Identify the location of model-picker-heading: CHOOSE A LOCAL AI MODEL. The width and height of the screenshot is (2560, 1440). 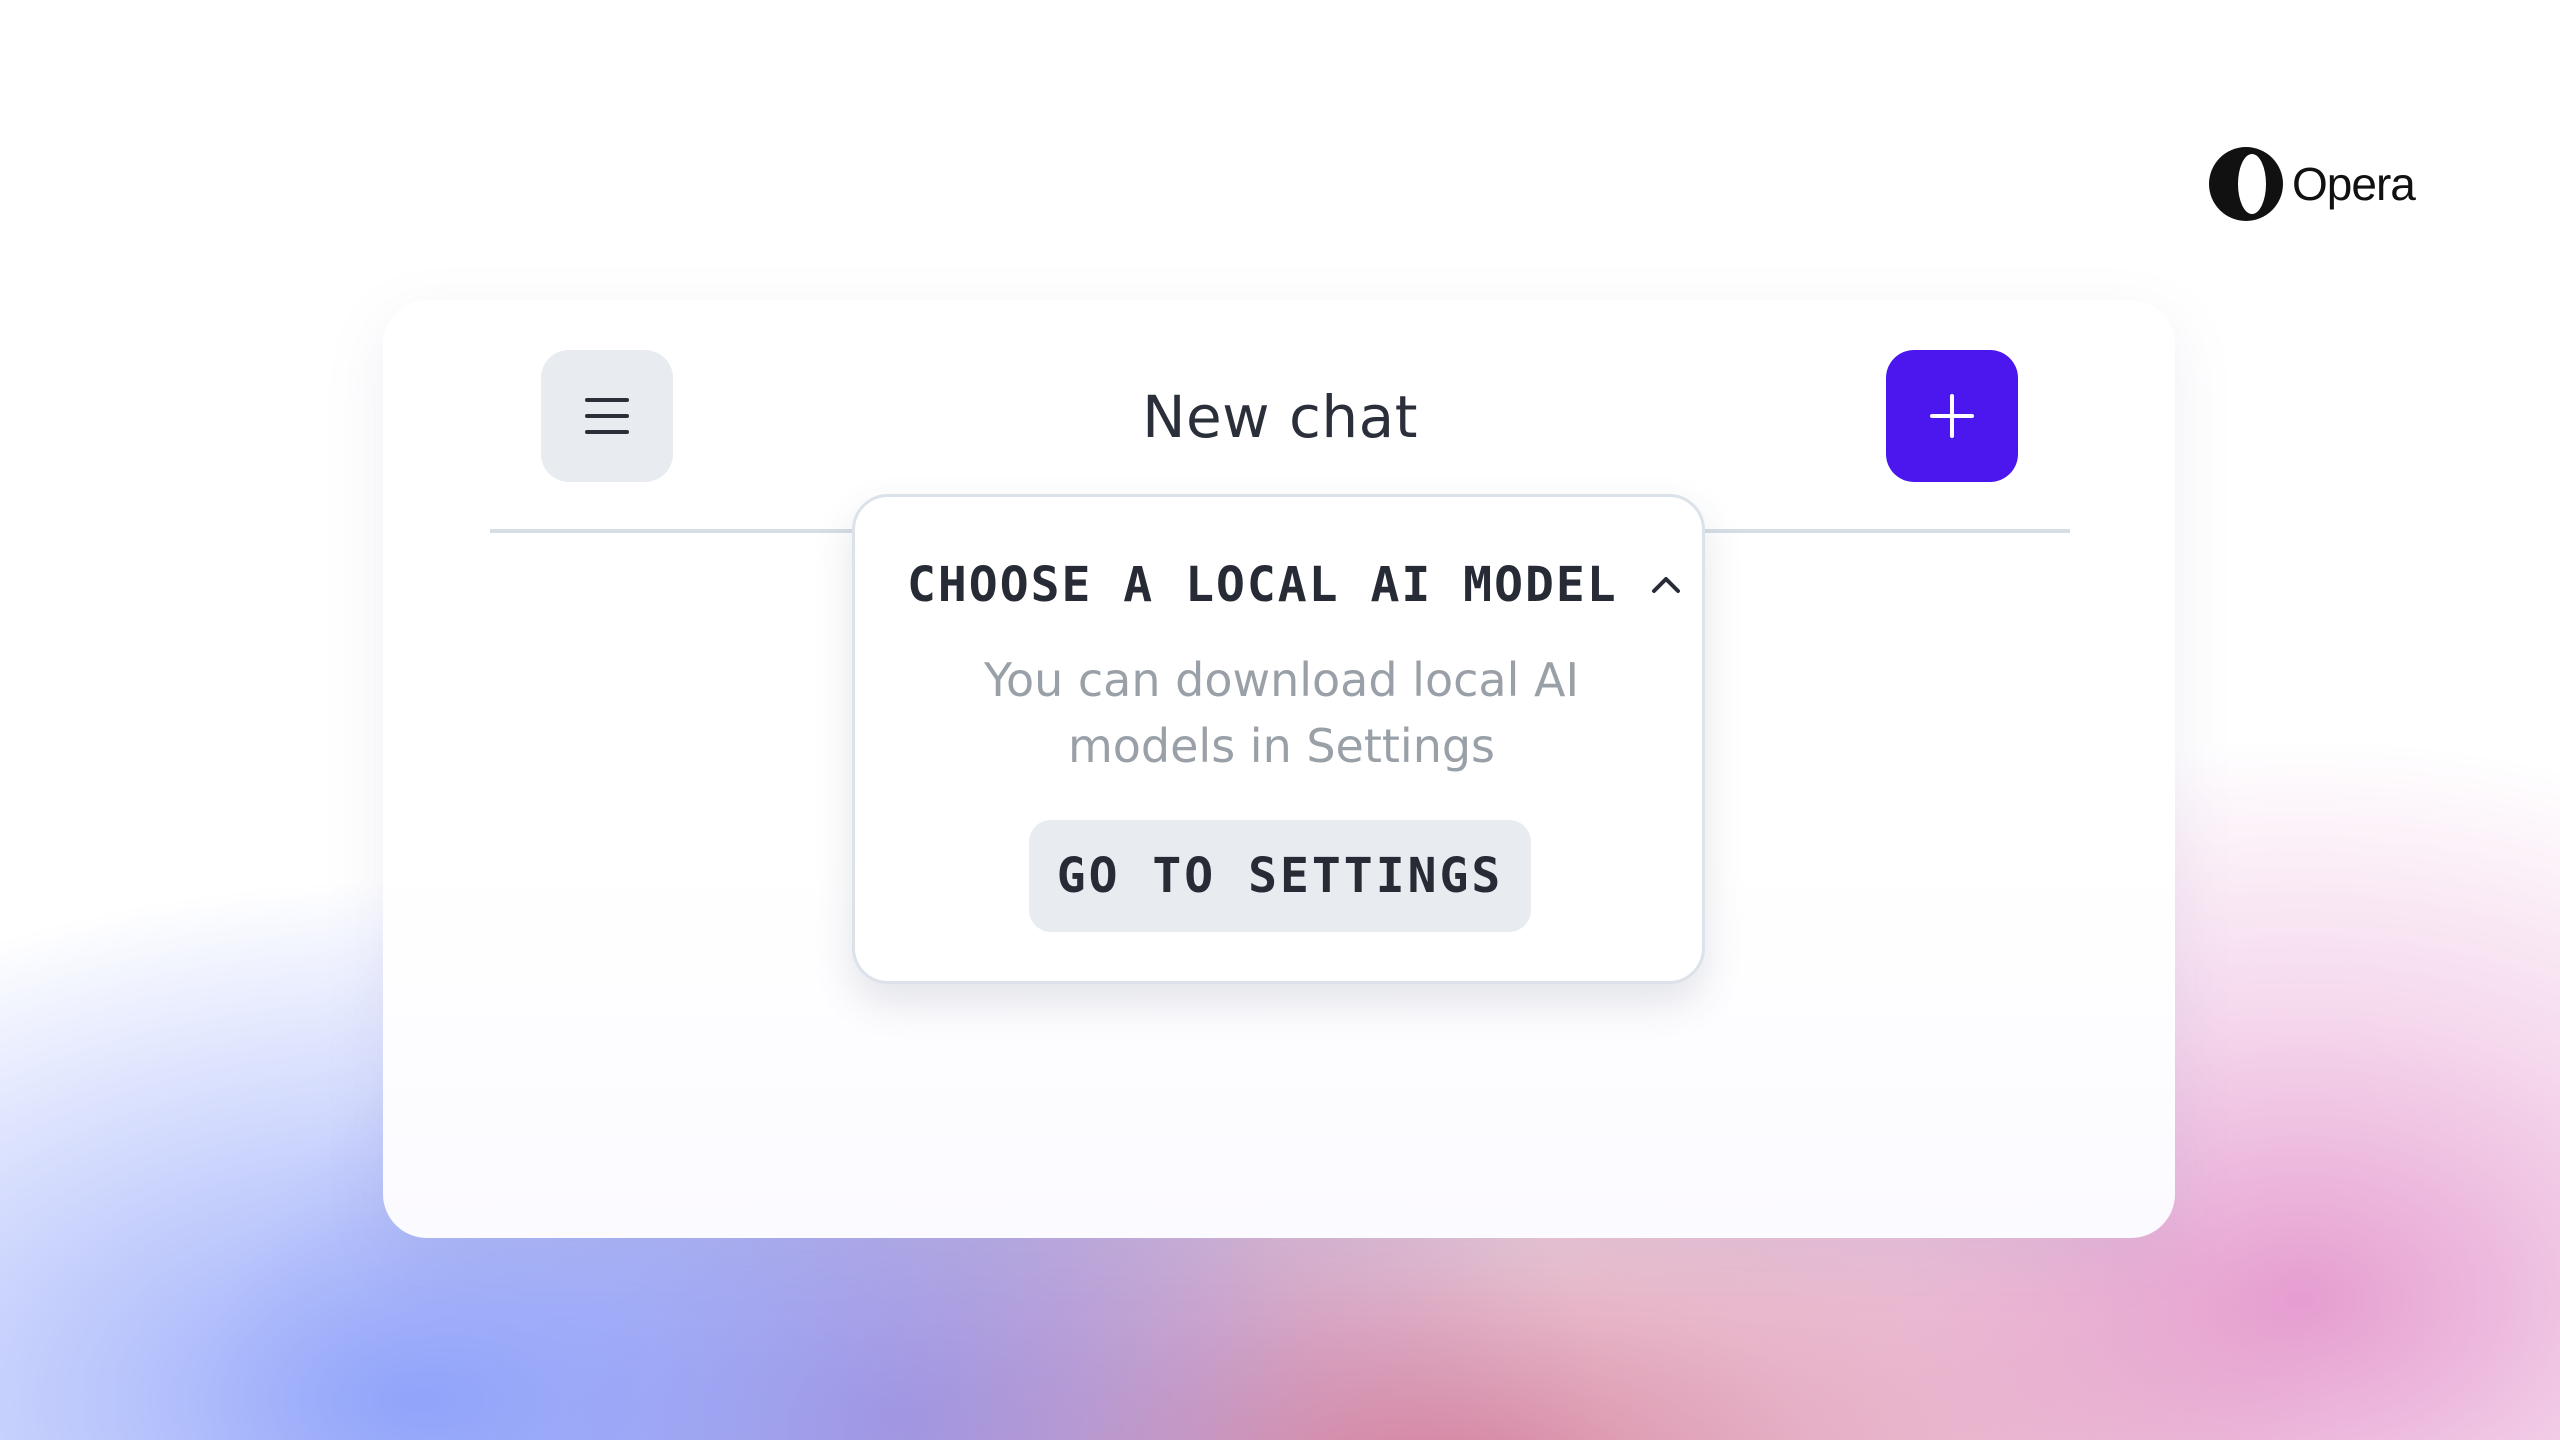
(1262, 585).